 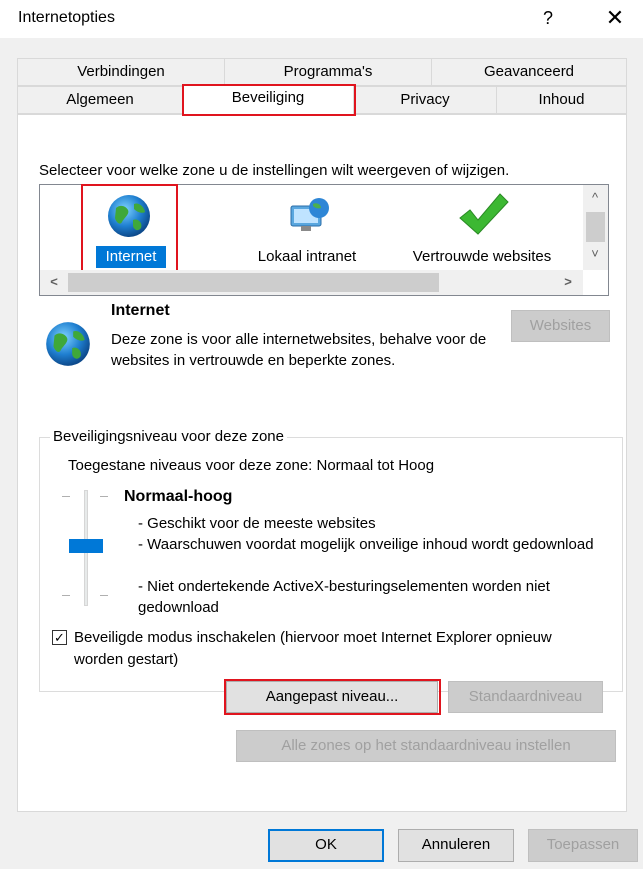 What do you see at coordinates (59, 637) in the screenshot?
I see `protected-mode-checkbox: ✓` at bounding box center [59, 637].